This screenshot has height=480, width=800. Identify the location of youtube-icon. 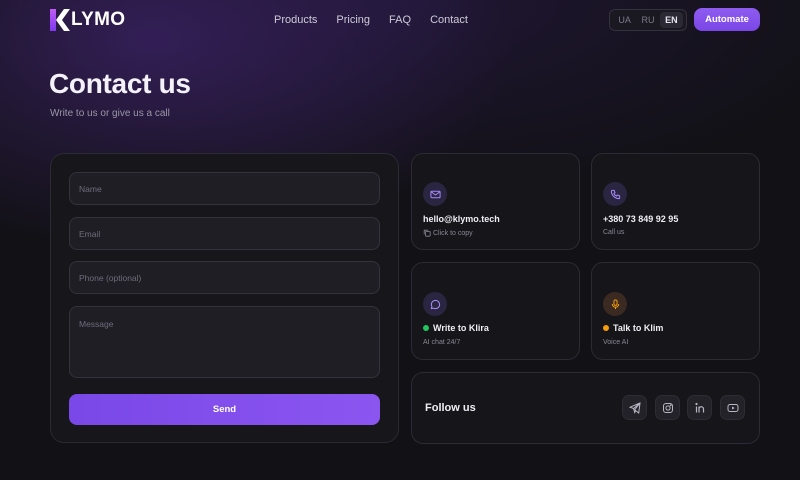
(732, 407).